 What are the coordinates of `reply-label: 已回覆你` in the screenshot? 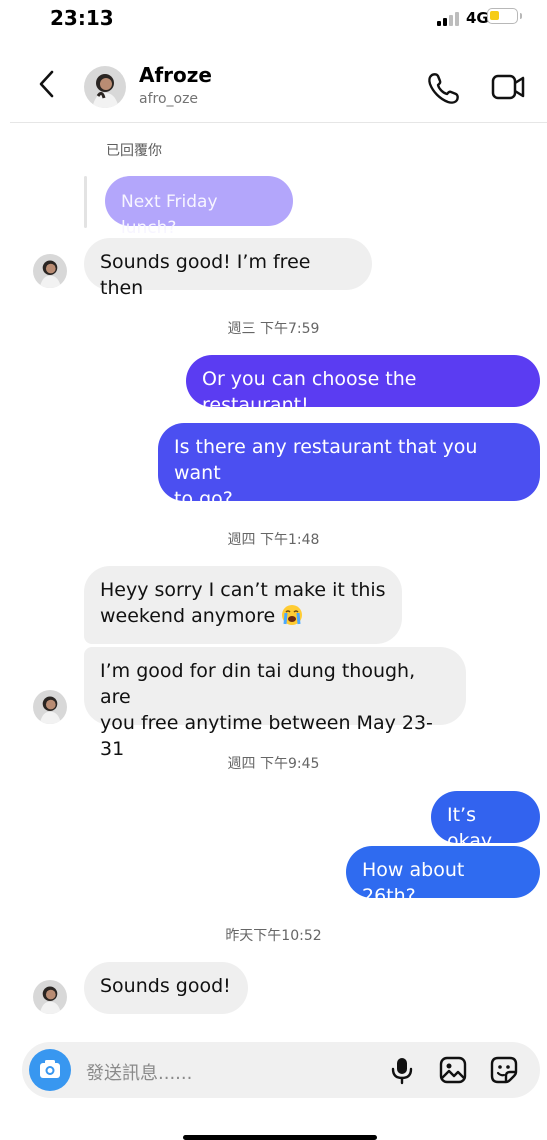 It's located at (134, 151).